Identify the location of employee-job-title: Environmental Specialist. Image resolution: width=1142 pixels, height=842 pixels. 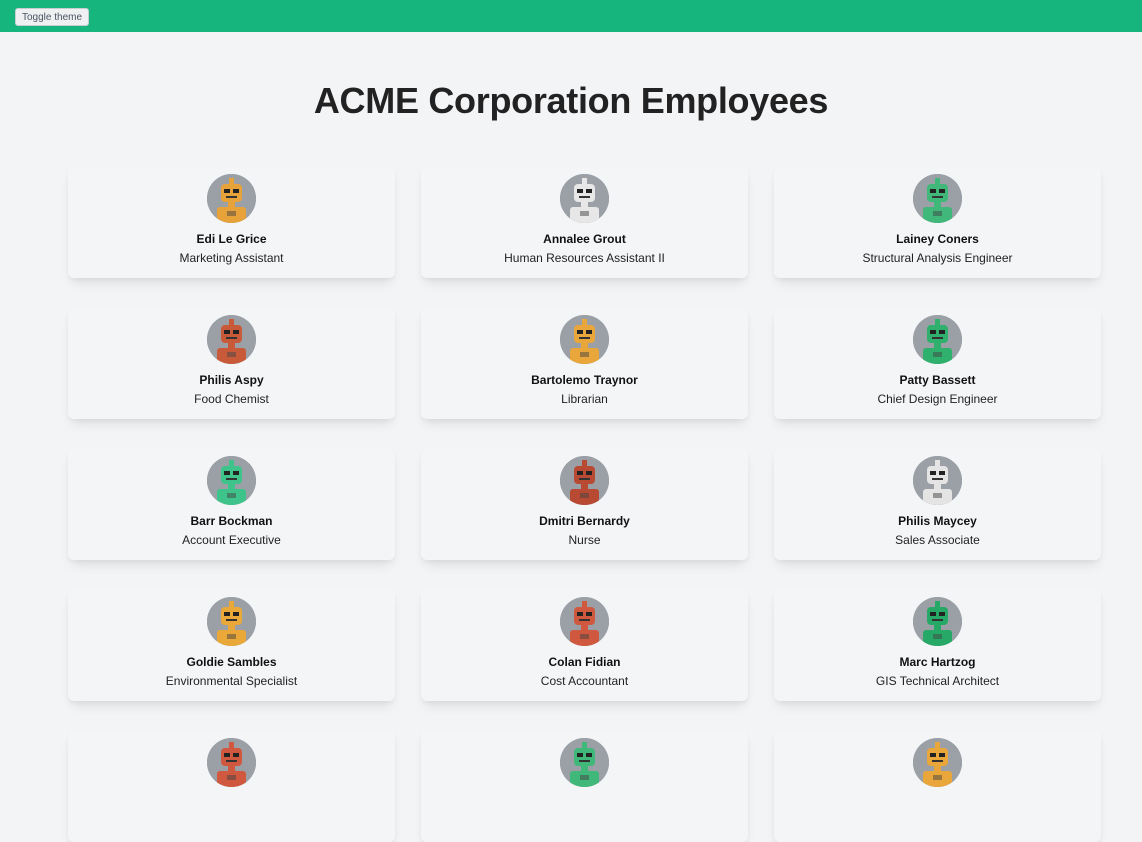
(231, 681).